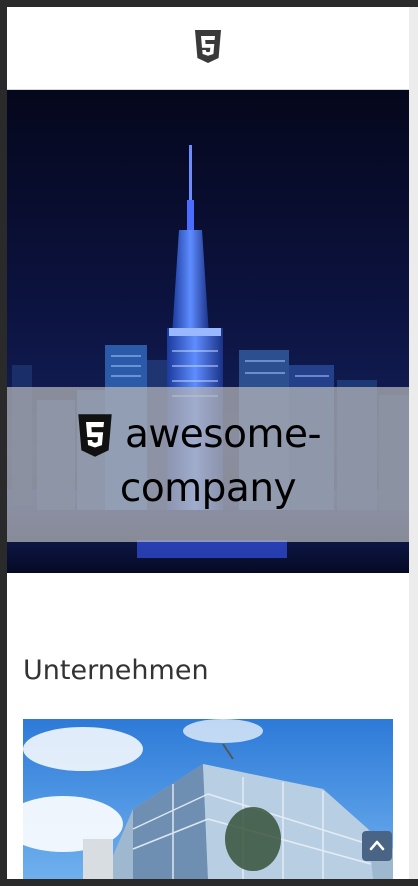 The image size is (418, 886). I want to click on brand-row: awesome-, so click(208, 435).